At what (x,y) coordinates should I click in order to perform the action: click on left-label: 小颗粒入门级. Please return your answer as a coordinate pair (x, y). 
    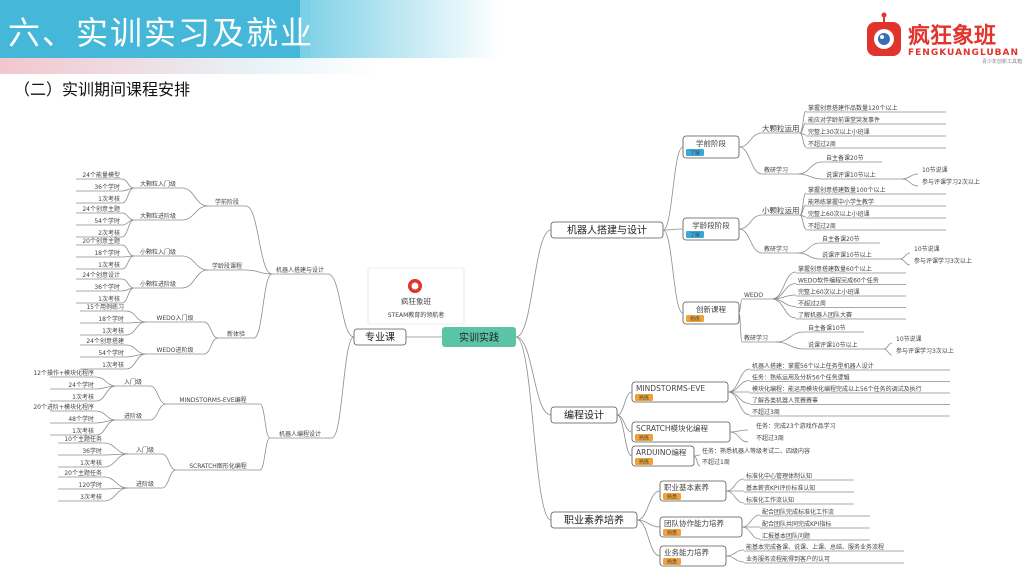
    Looking at the image, I should click on (158, 252).